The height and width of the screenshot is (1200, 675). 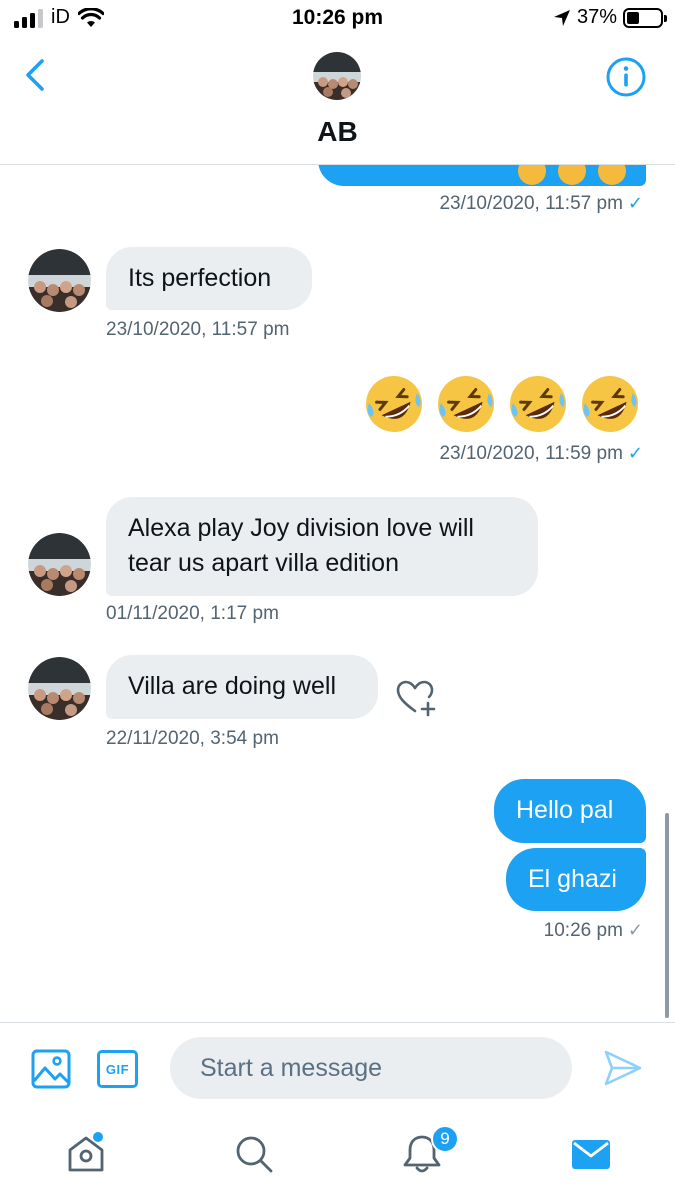 What do you see at coordinates (192, 738) in the screenshot?
I see `message-timestamp: 22/11/2020, 3:54 pm` at bounding box center [192, 738].